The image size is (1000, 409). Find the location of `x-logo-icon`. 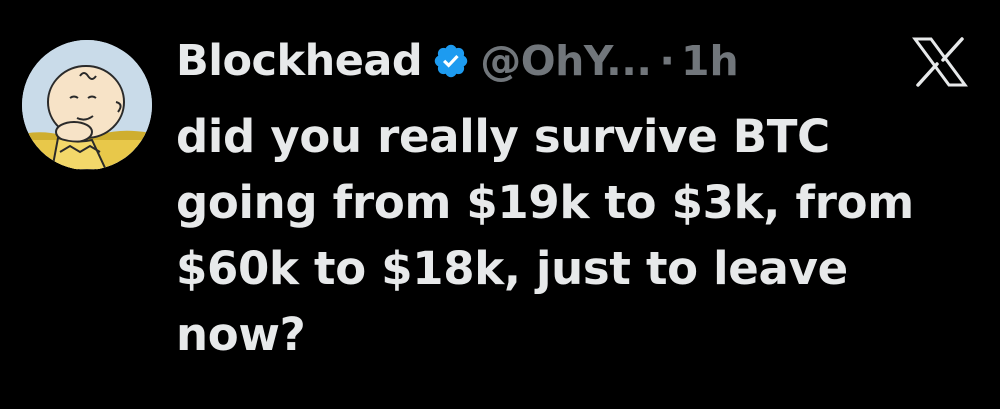

x-logo-icon is located at coordinates (940, 62).